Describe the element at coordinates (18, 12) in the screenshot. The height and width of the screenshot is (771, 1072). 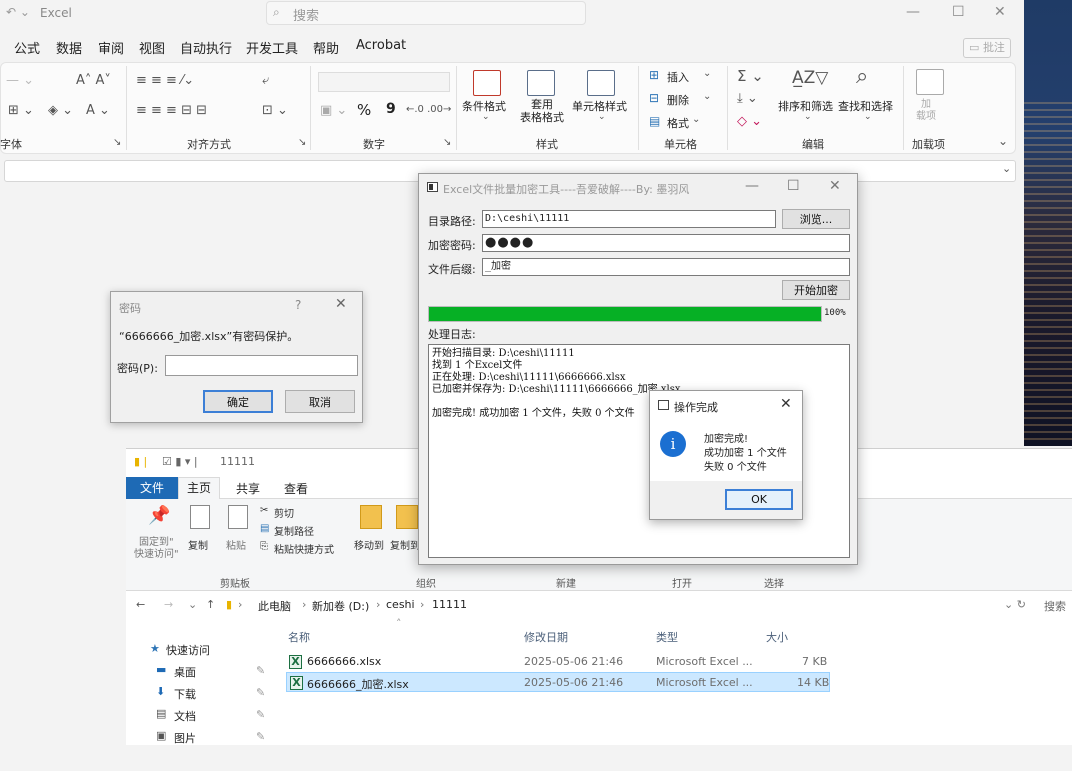
I see `quick-access-undo-icon: ↶ ⌄` at that location.